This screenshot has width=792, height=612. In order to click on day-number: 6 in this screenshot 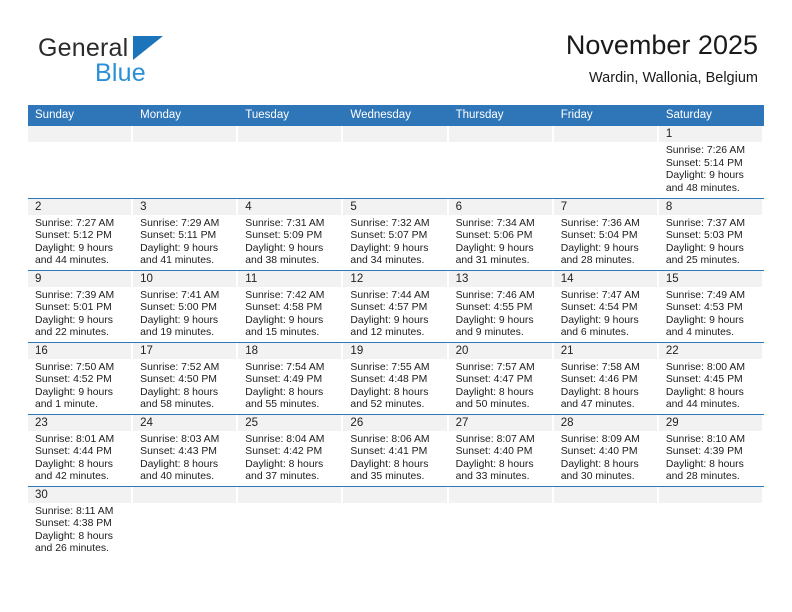, I will do `click(500, 206)`.